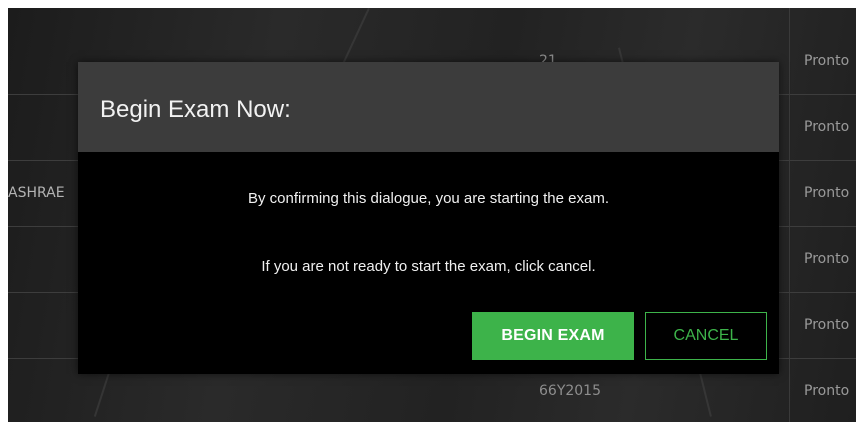  I want to click on cancel-button: CANCEL, so click(706, 336).